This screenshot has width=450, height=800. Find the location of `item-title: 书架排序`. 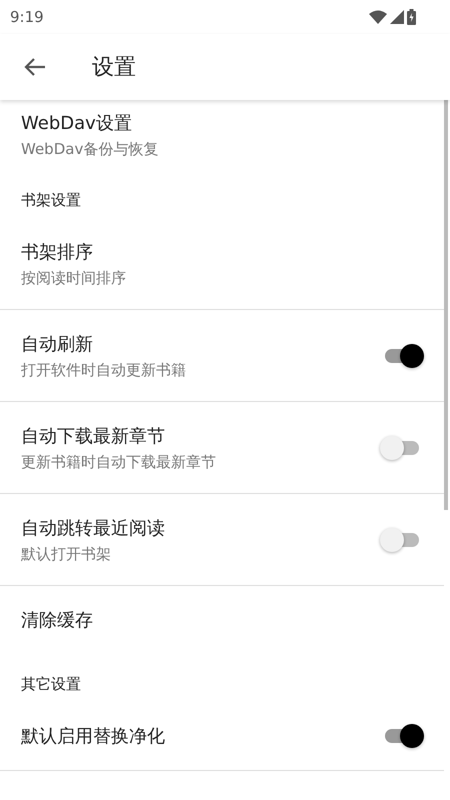

item-title: 书架排序 is located at coordinates (57, 252).